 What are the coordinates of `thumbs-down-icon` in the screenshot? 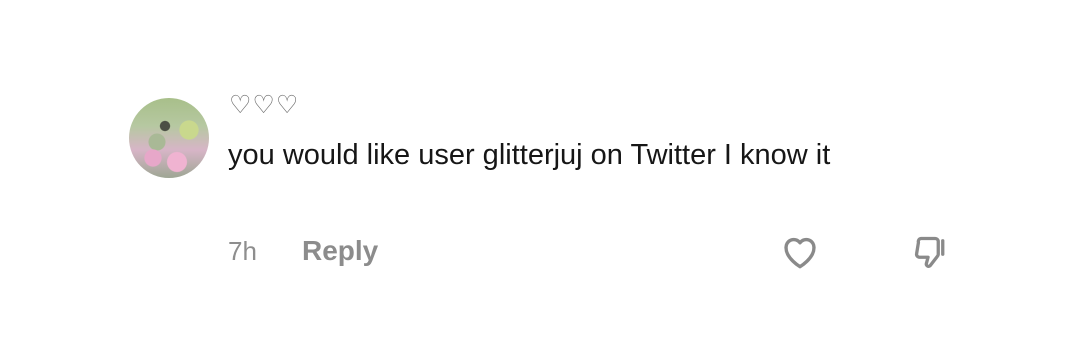 It's located at (930, 252).